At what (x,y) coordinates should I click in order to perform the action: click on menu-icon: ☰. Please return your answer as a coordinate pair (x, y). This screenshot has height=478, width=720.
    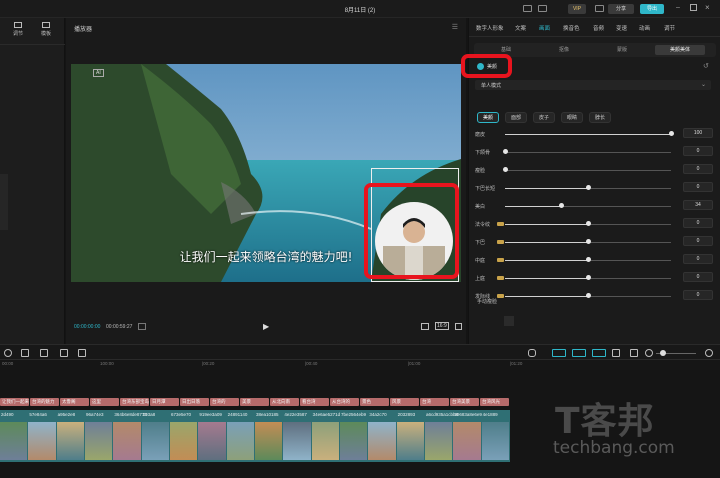
    Looking at the image, I should click on (455, 27).